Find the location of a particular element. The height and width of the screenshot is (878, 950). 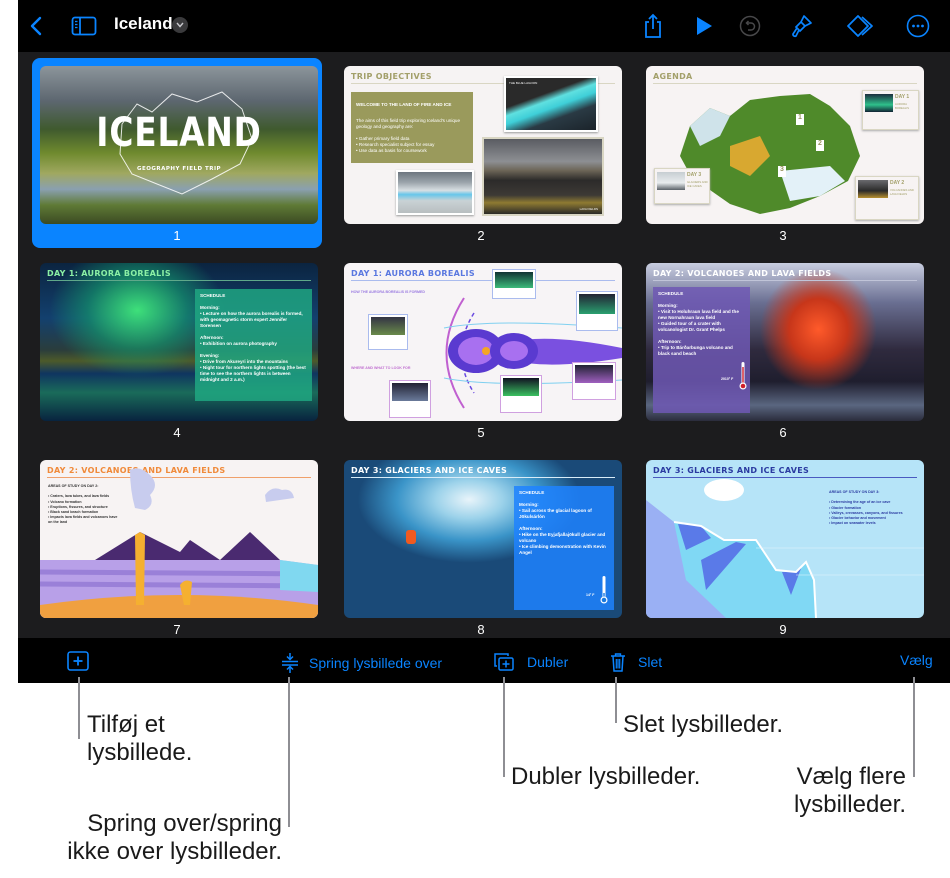

temperature-label: 14° F is located at coordinates (590, 595).